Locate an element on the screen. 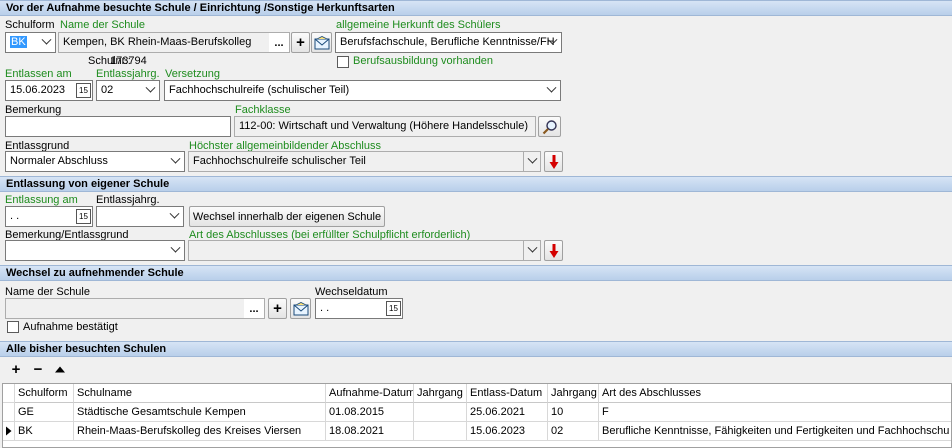 The width and height of the screenshot is (952, 448). abschluss-arrow-button is located at coordinates (553, 161).